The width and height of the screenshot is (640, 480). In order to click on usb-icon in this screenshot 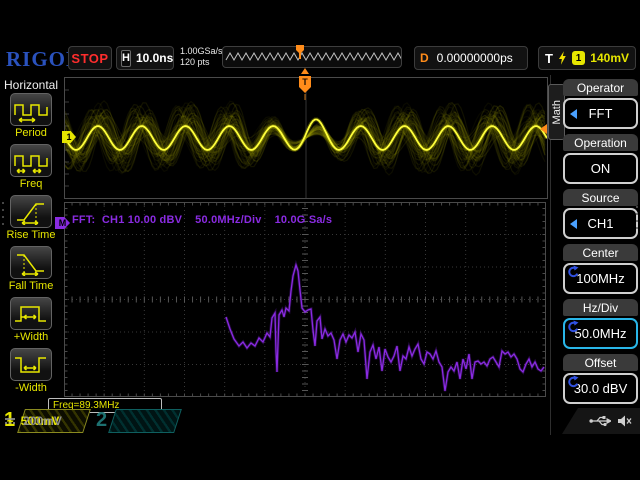, I will do `click(600, 421)`.